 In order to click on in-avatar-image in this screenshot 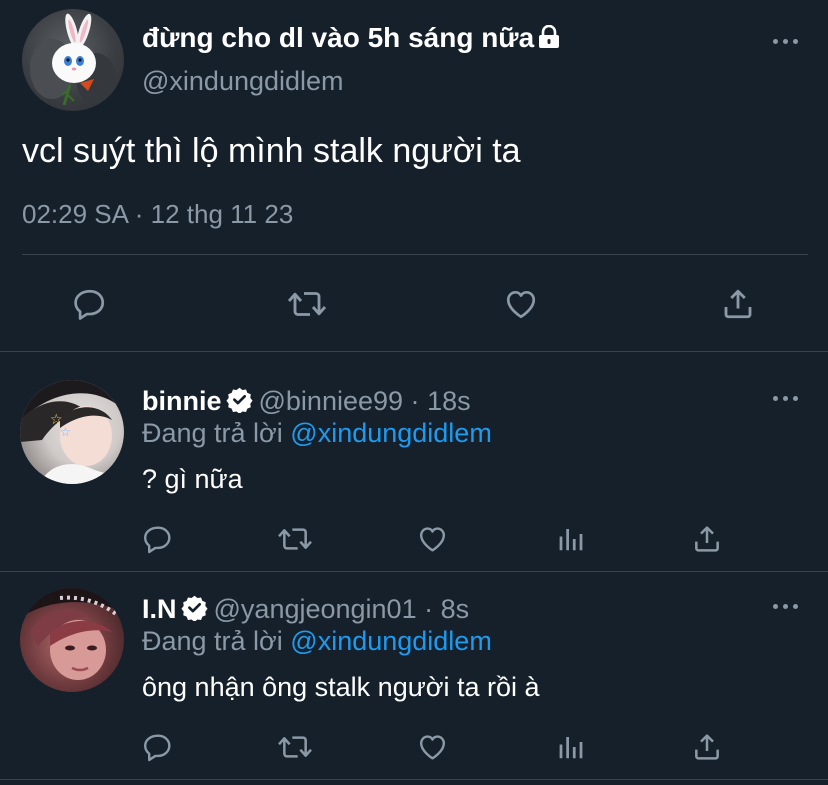, I will do `click(72, 634)`.